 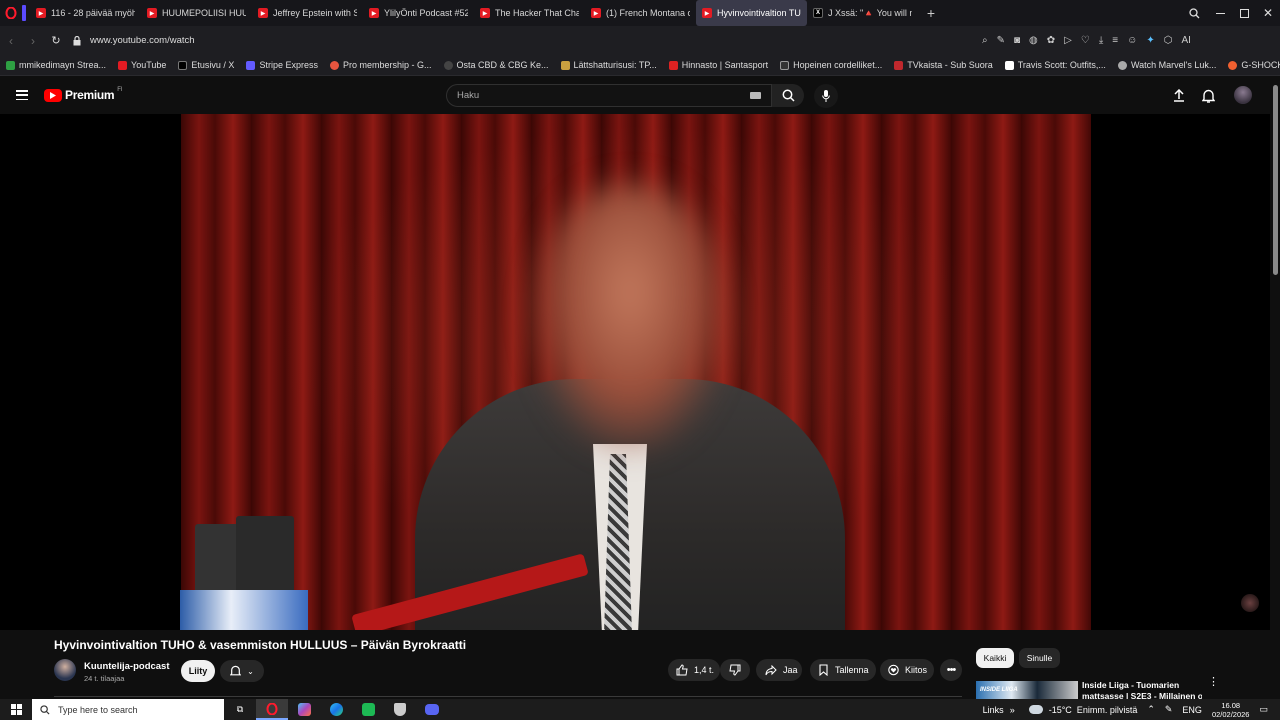 I want to click on menu-lines-icon: ≡, so click(x=1115, y=40).